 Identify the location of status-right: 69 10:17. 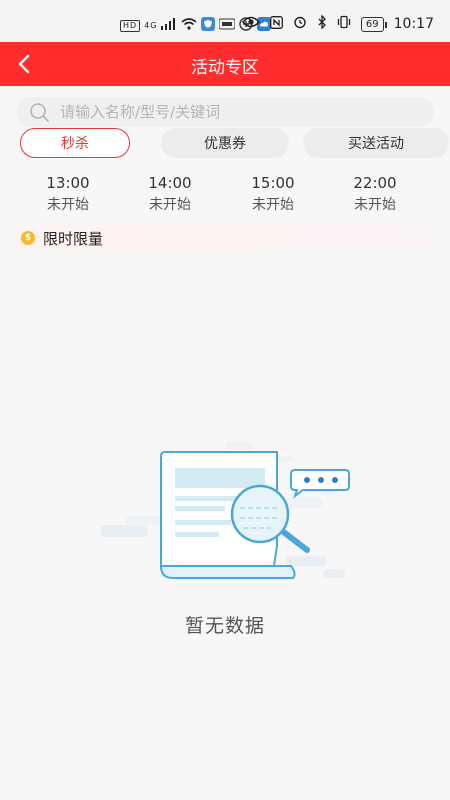
(337, 23).